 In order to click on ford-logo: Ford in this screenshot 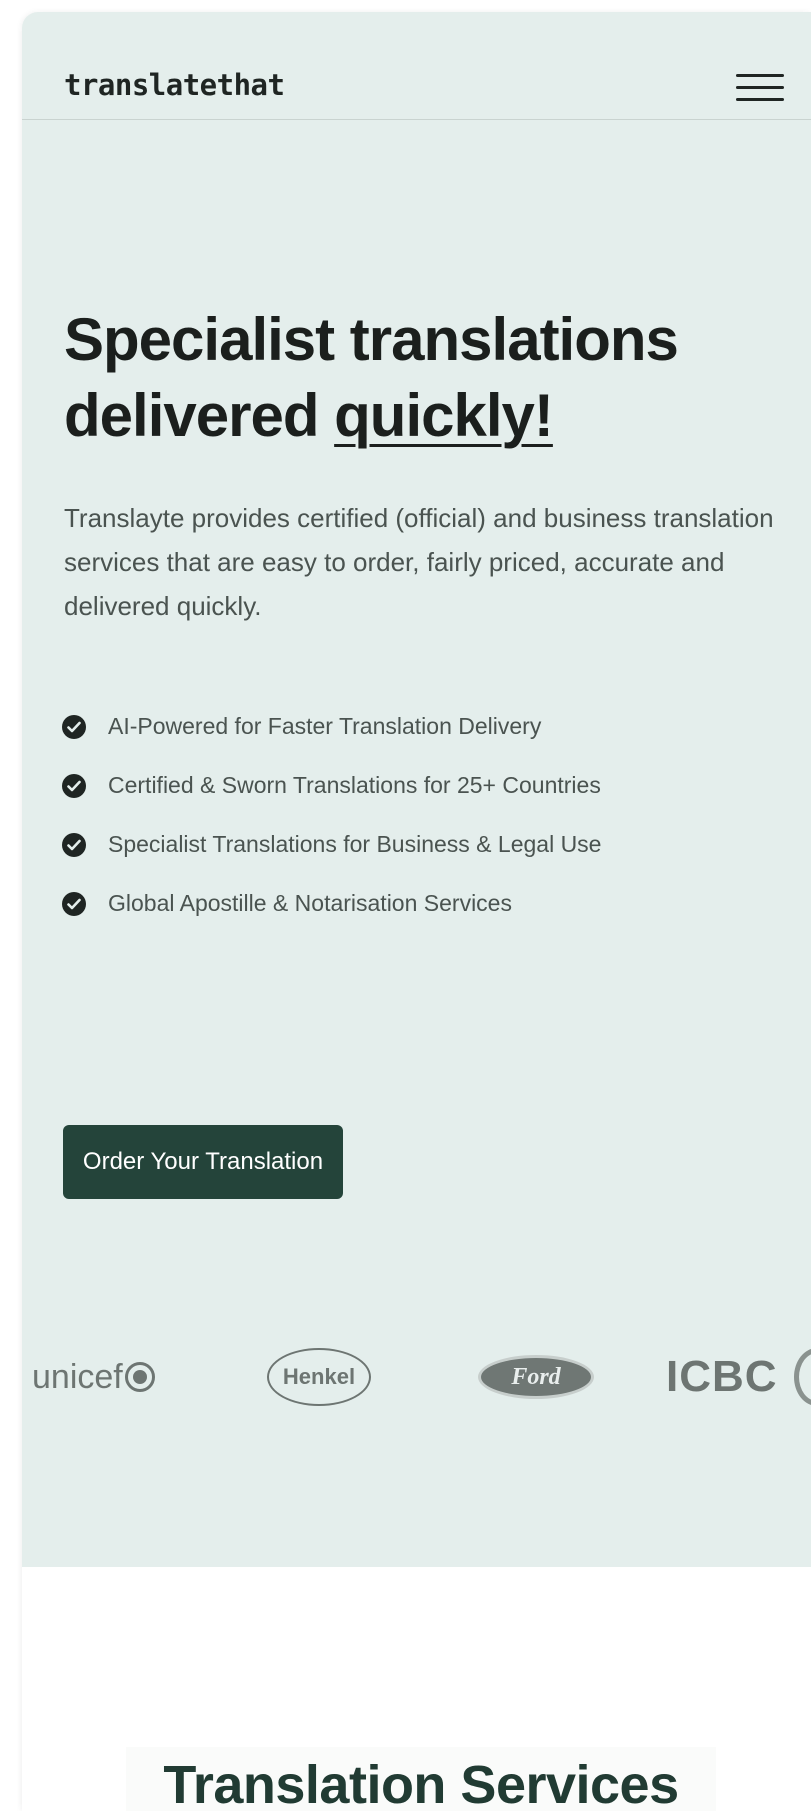, I will do `click(536, 1377)`.